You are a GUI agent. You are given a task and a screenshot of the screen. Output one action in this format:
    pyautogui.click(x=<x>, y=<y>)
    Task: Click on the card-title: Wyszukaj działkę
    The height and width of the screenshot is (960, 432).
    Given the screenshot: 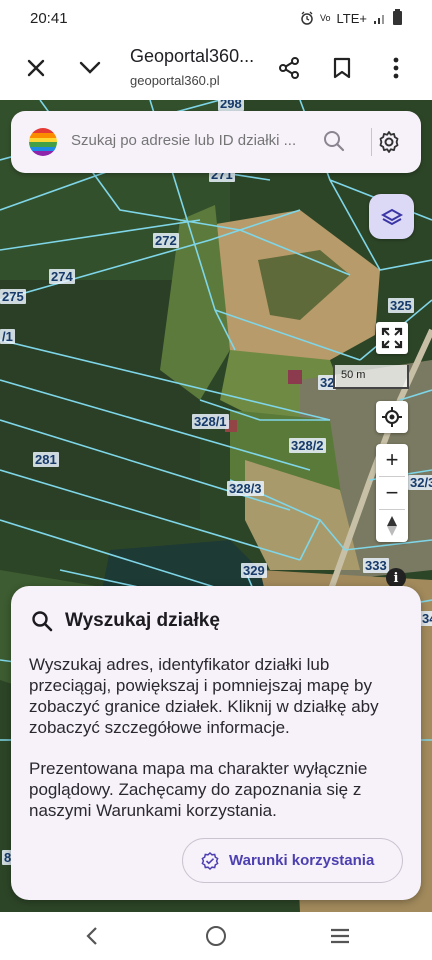 What is the action you would take?
    pyautogui.click(x=142, y=620)
    